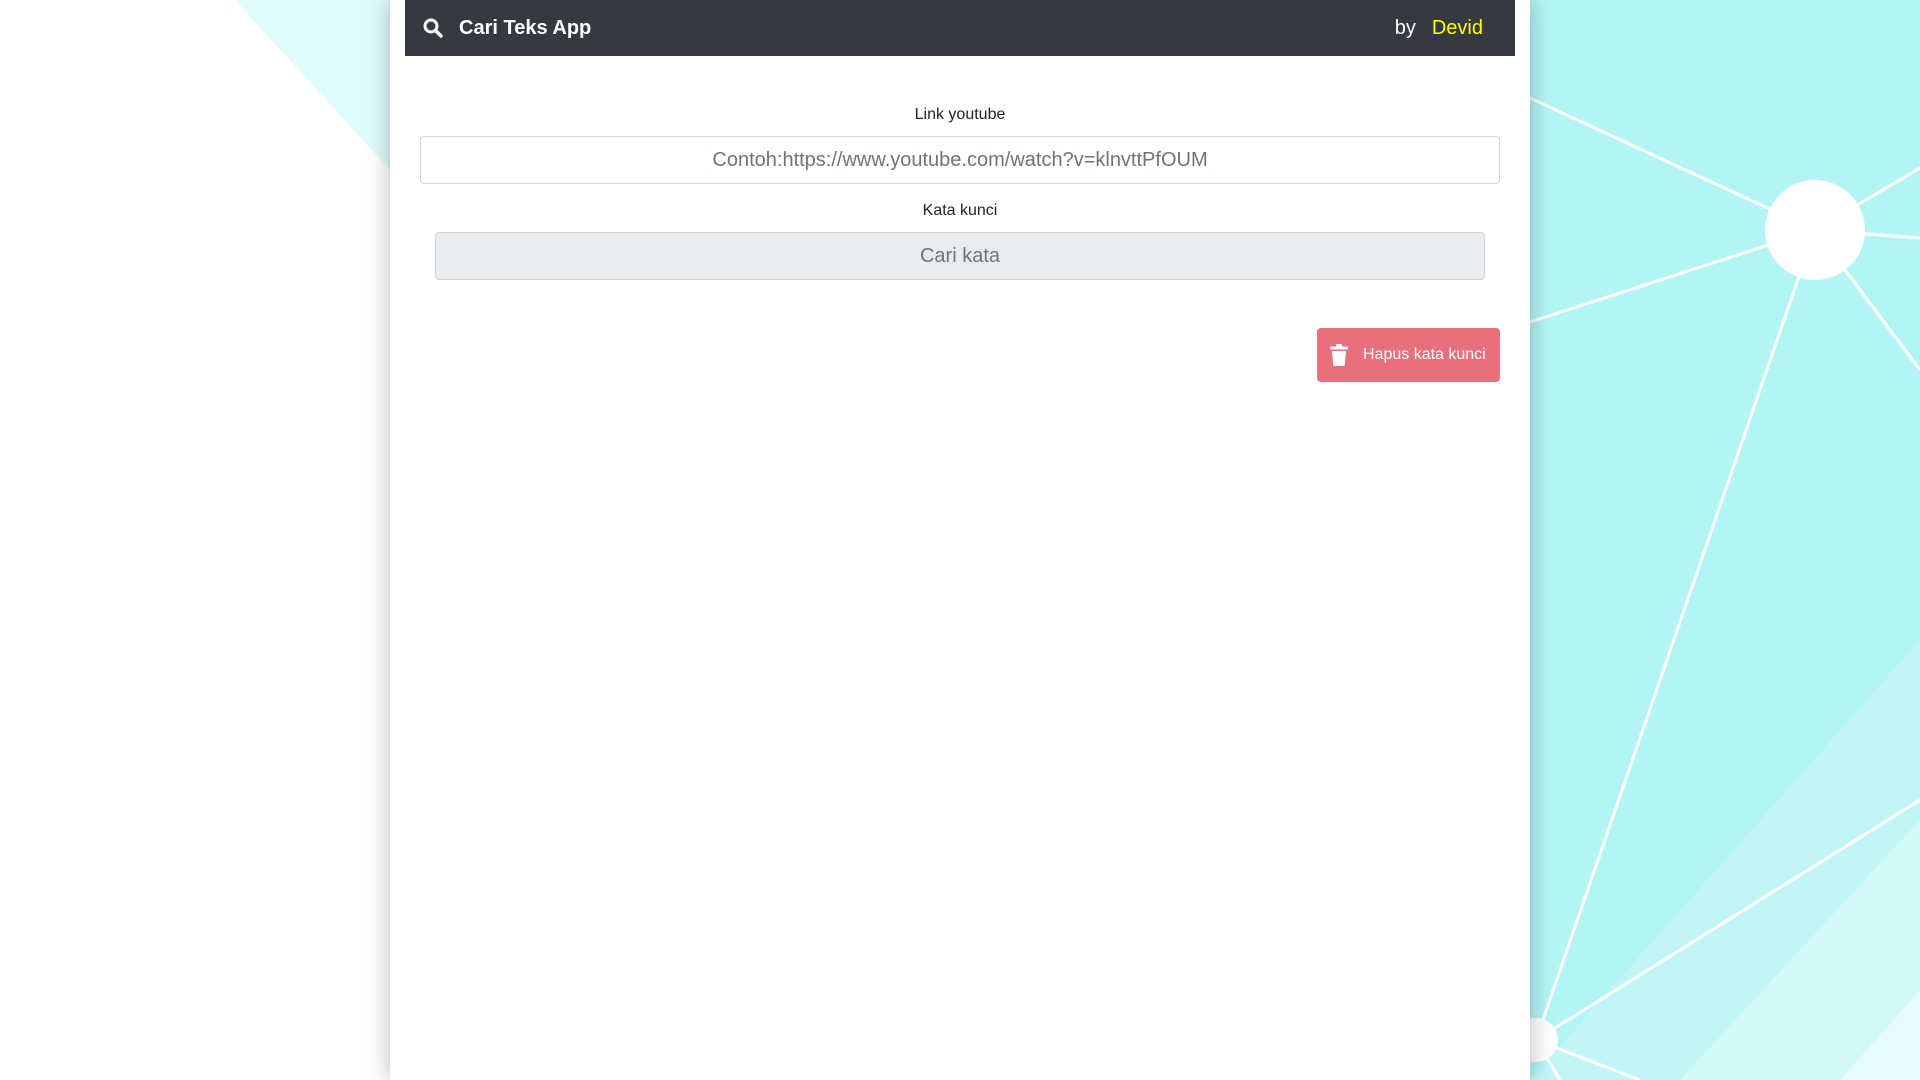  I want to click on by-label: by, so click(1405, 27).